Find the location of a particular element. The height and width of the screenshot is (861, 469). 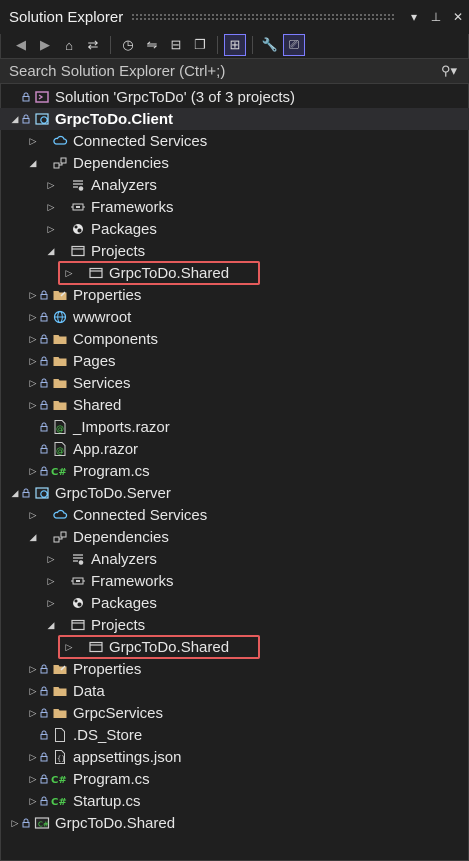

tree-item: ▷ GrpcServices is located at coordinates (95, 713).